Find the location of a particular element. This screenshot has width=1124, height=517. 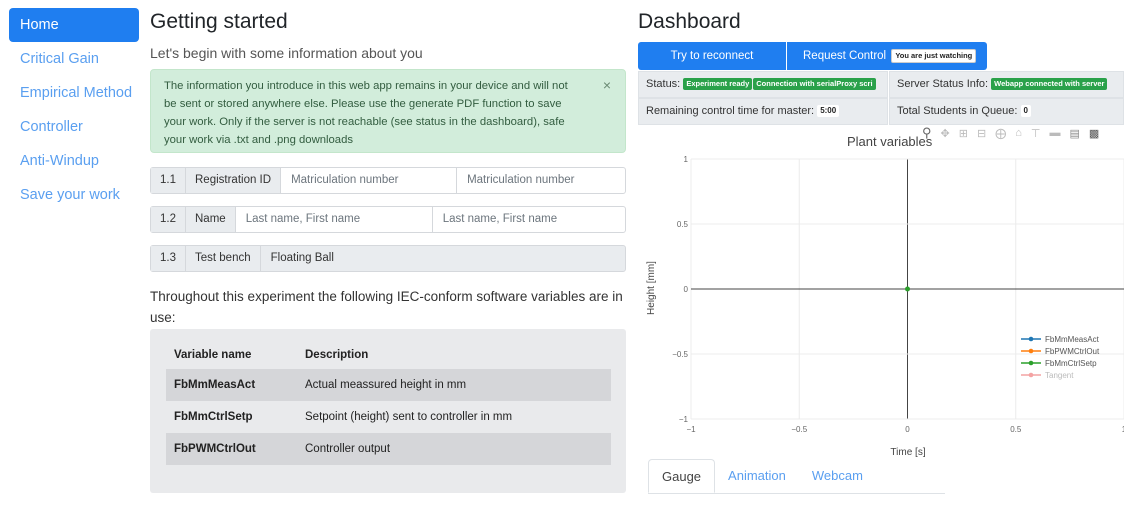

status-label: Status: is located at coordinates (663, 84).